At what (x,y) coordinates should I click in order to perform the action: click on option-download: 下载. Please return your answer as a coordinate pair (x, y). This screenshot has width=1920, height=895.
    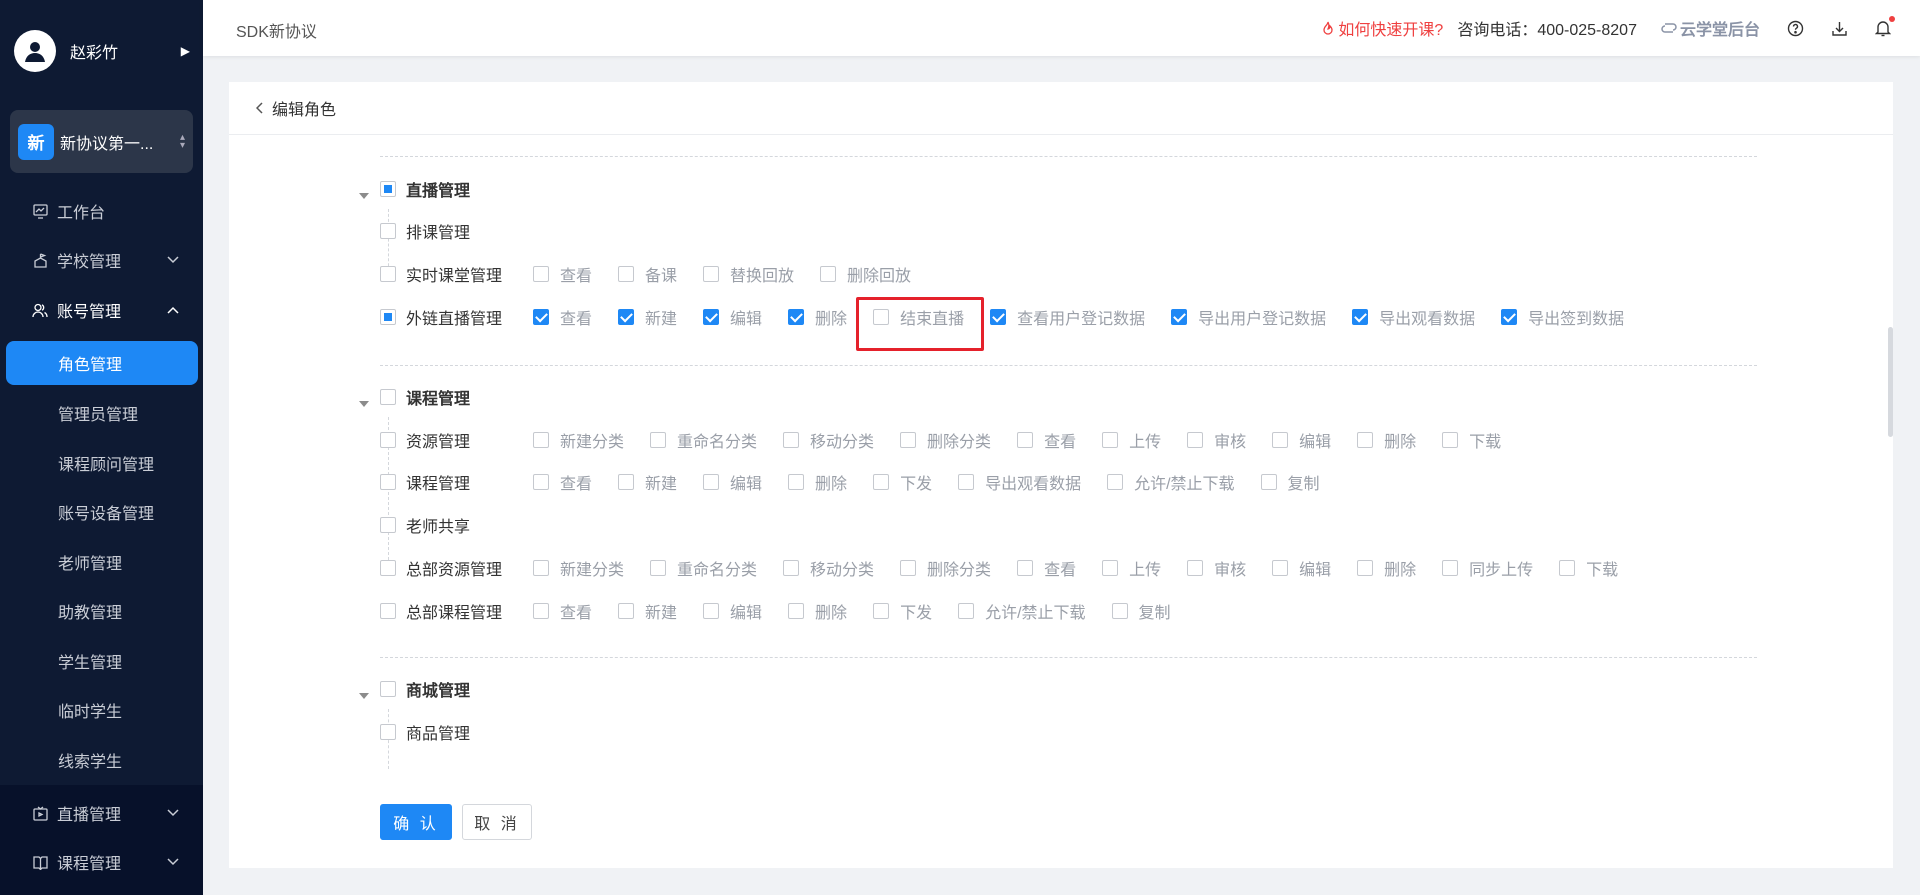
    Looking at the image, I should click on (1588, 568).